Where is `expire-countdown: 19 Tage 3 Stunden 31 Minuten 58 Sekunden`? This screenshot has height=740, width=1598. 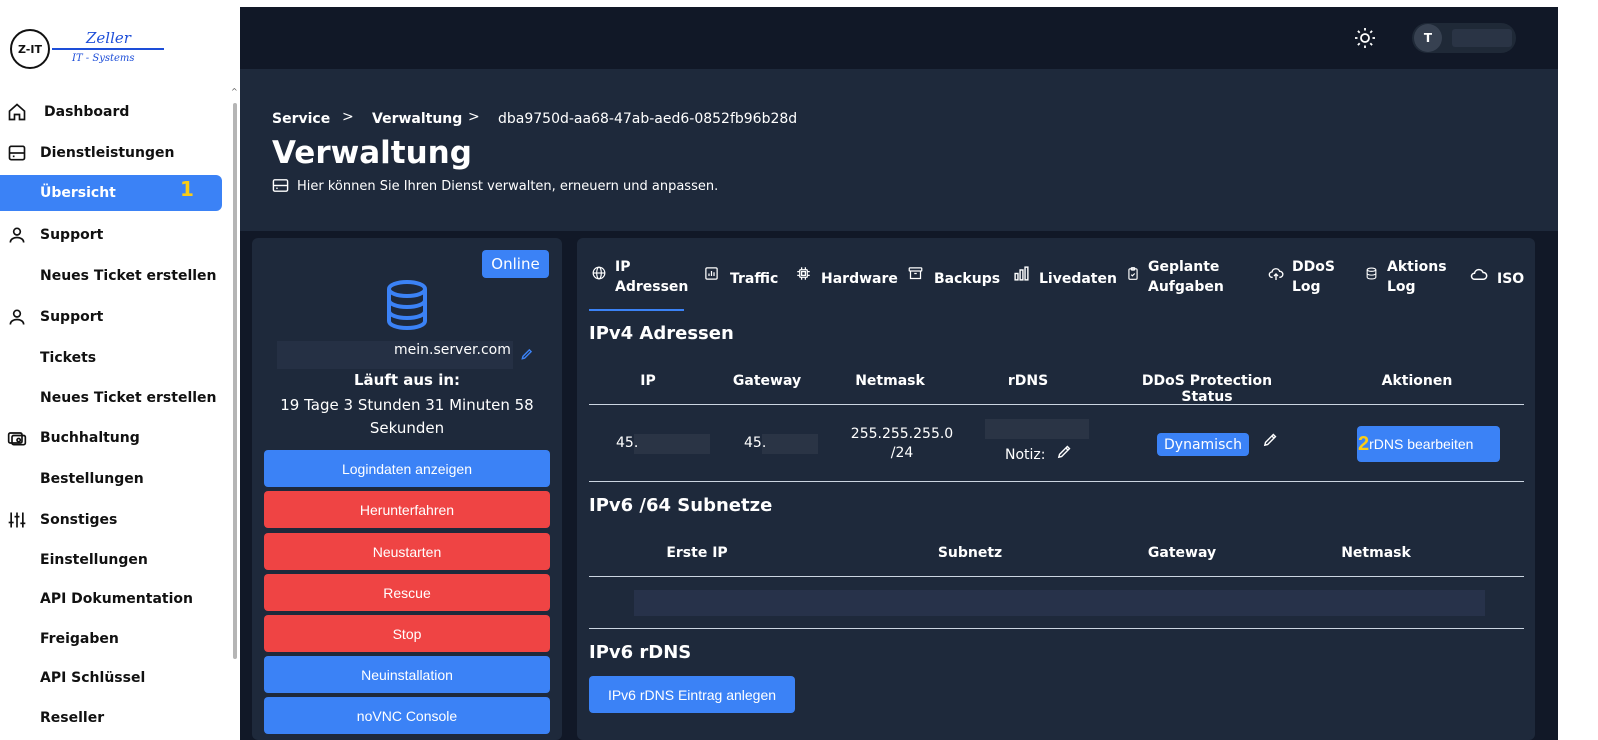 expire-countdown: 19 Tage 3 Stunden 31 Minuten 58 Sekunden is located at coordinates (407, 416).